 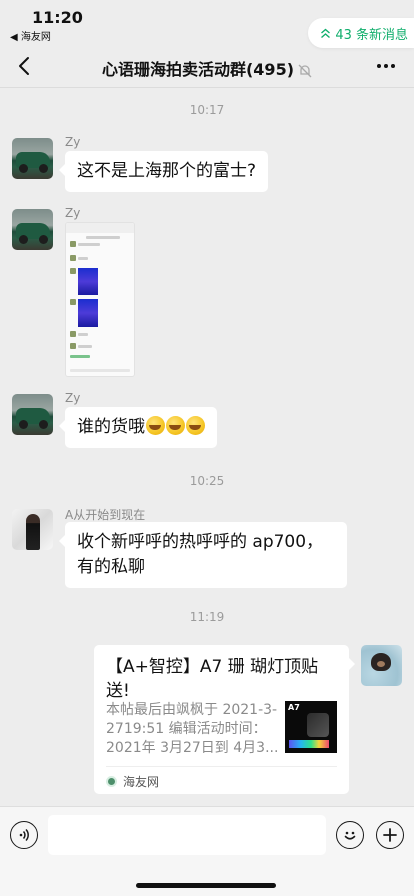 I want to click on link-card-source: 海友网, so click(x=132, y=781).